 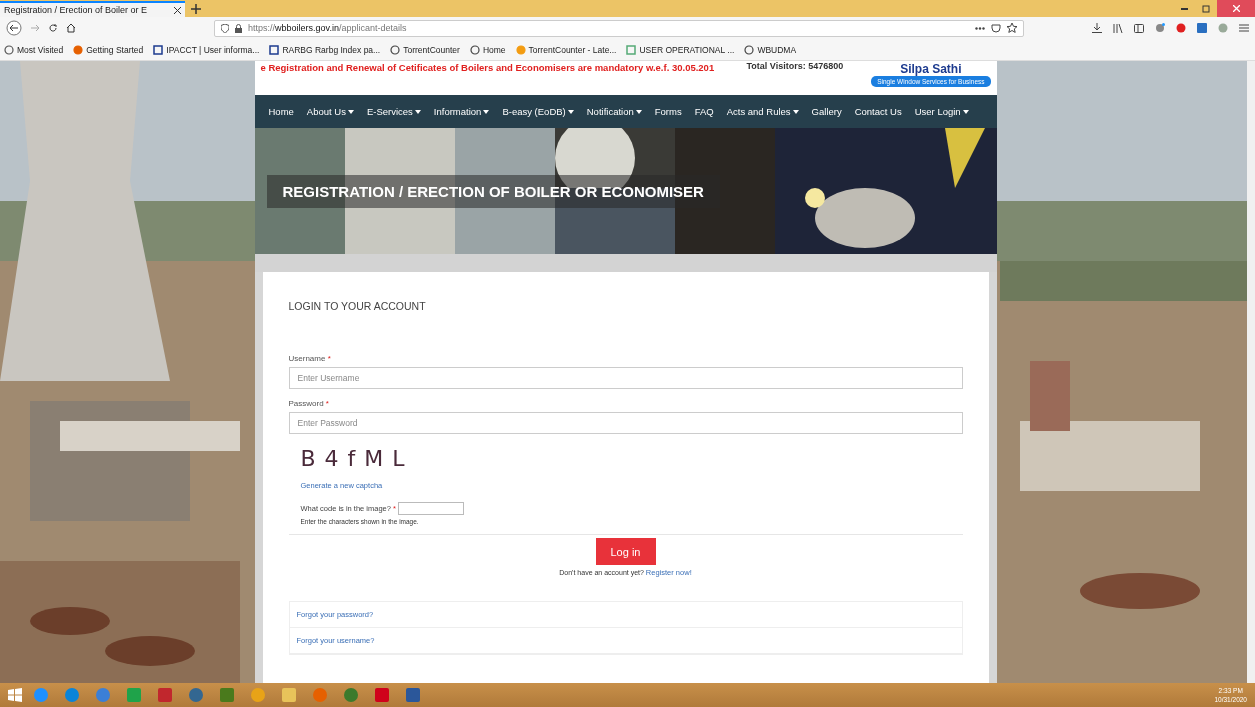 What do you see at coordinates (177, 10) in the screenshot?
I see `close-icon` at bounding box center [177, 10].